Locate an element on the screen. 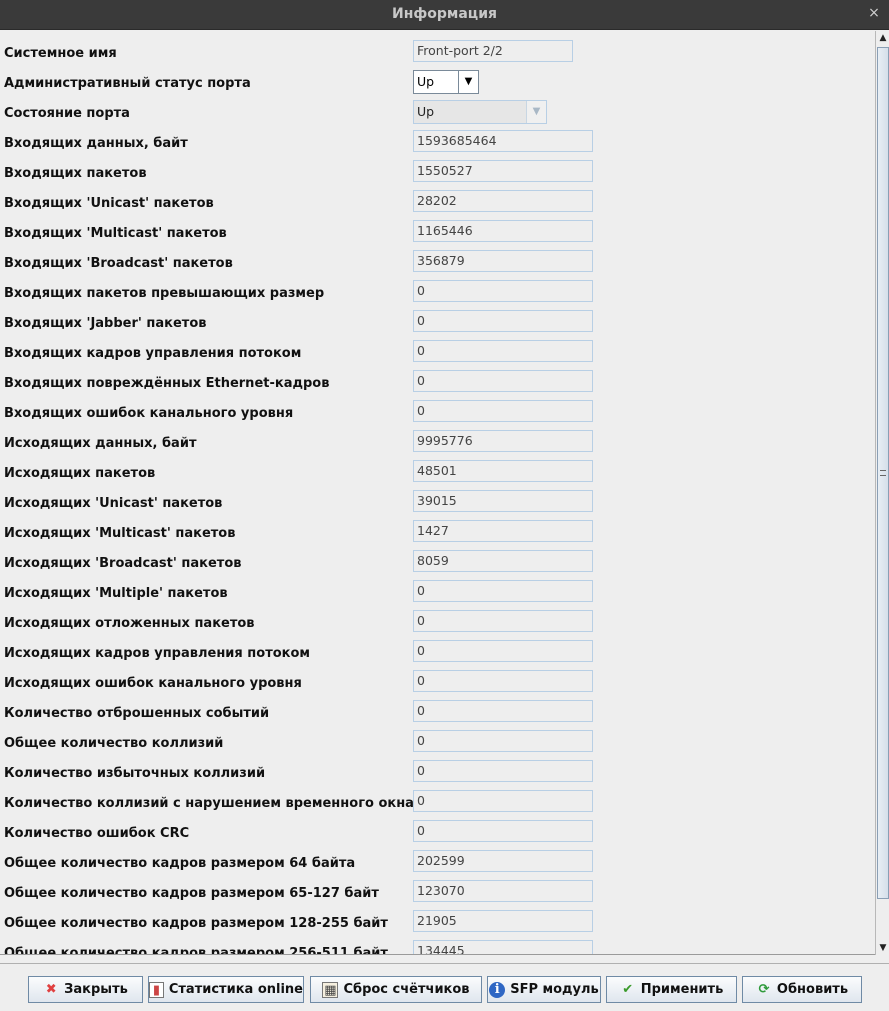 The width and height of the screenshot is (889, 1011). field-row: Исходящих 'Broadcast' пакетов 8059 is located at coordinates (437, 565).